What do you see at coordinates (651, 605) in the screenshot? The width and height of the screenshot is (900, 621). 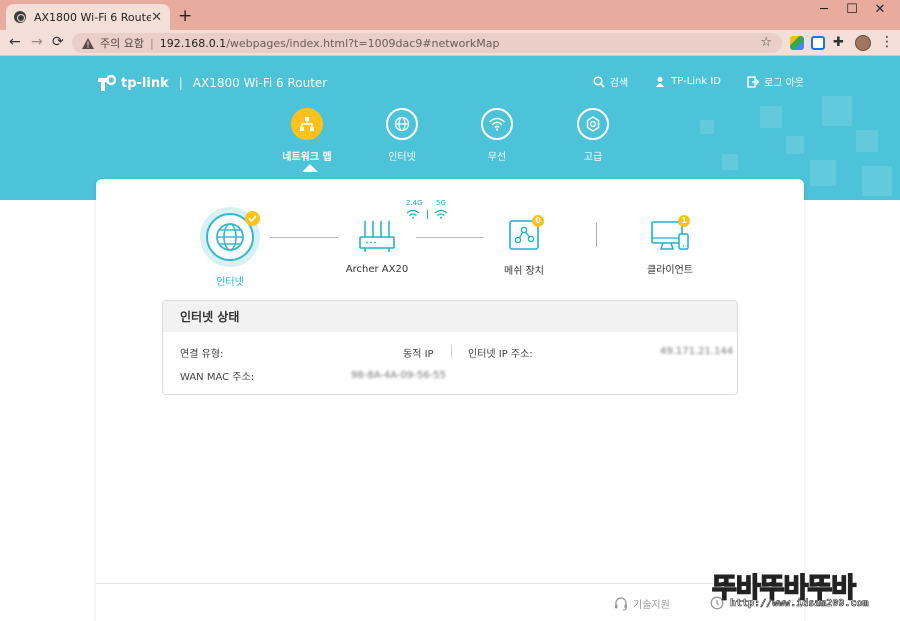 I see `support-link-label: 기술지원` at bounding box center [651, 605].